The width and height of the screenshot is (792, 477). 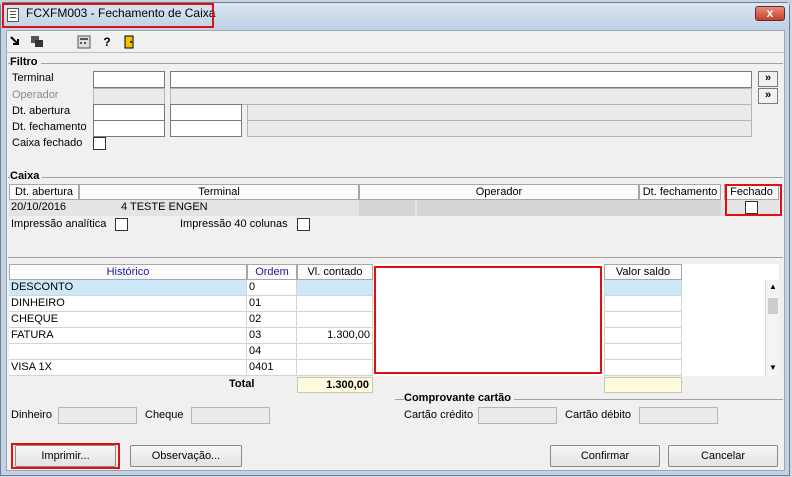 What do you see at coordinates (206, 128) in the screenshot?
I see `dt-fechamento-end-input` at bounding box center [206, 128].